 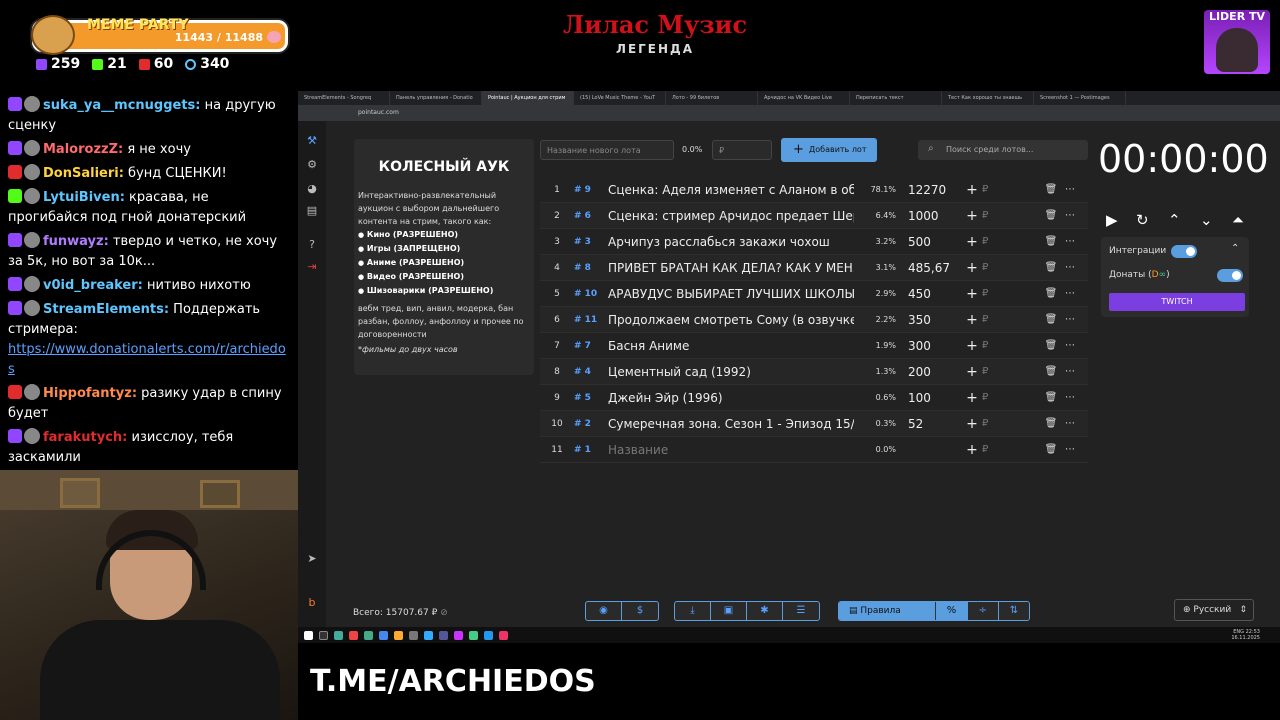 What do you see at coordinates (1177, 302) in the screenshot?
I see `twitch-button: TWITCH` at bounding box center [1177, 302].